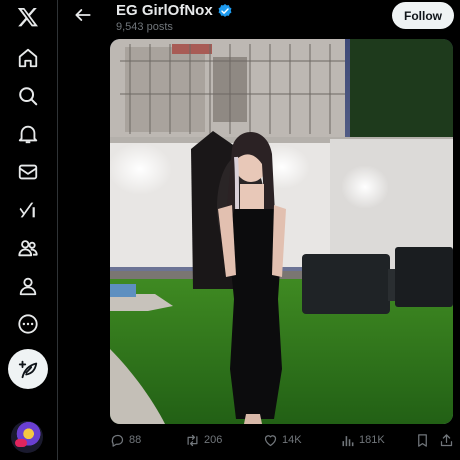  I want to click on profile-name: EG GirlOfNox, so click(174, 10).